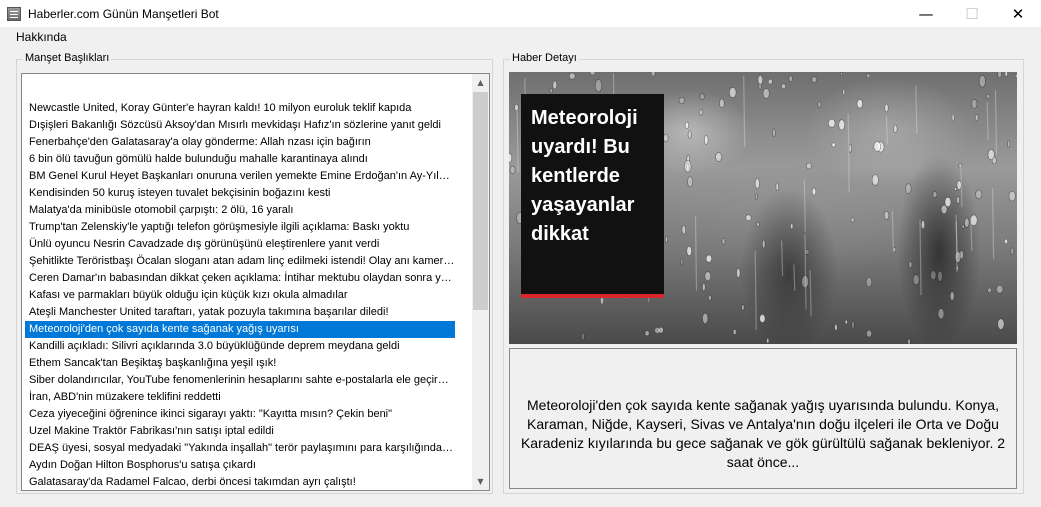  I want to click on headlines-group-label: Manşet Başlıkları, so click(67, 58).